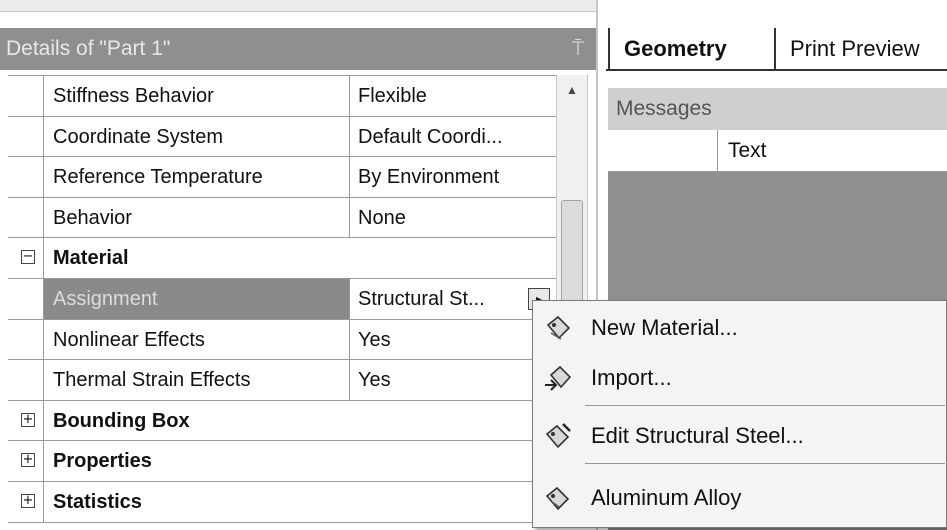  Describe the element at coordinates (557, 498) in the screenshot. I see `material-icon` at that location.